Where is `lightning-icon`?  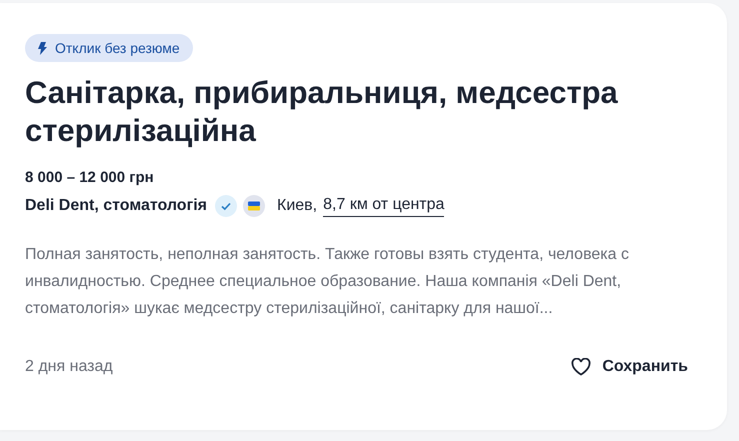
lightning-icon is located at coordinates (42, 48).